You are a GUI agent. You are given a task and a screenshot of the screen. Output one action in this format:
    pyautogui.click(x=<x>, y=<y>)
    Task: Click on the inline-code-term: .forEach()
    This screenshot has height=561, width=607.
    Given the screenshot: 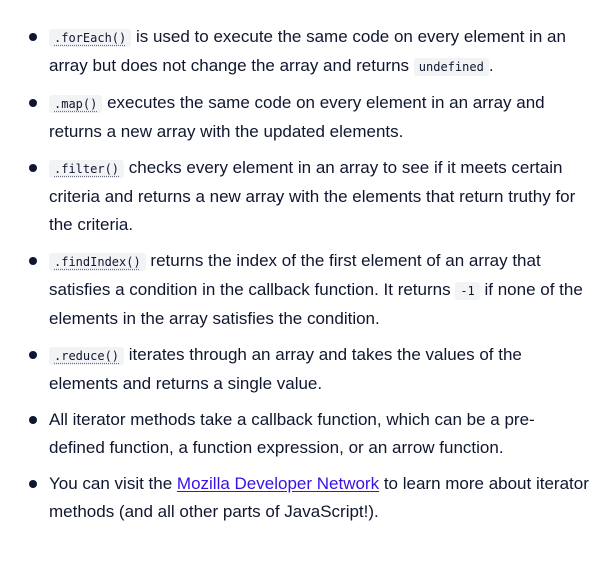 What is the action you would take?
    pyautogui.click(x=90, y=38)
    